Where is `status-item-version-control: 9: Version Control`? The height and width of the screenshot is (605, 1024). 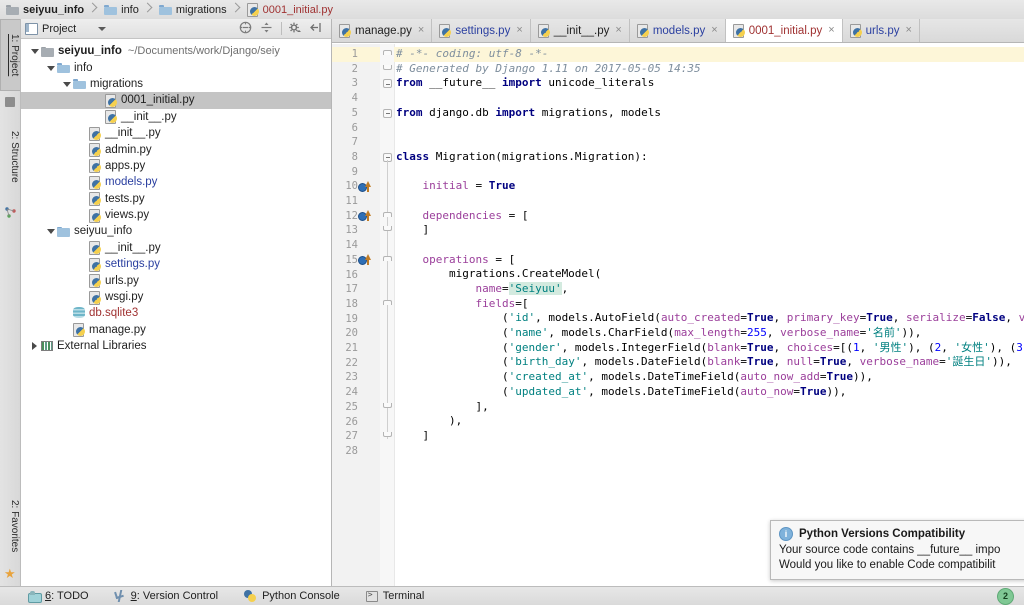 status-item-version-control: 9: Version Control is located at coordinates (166, 596).